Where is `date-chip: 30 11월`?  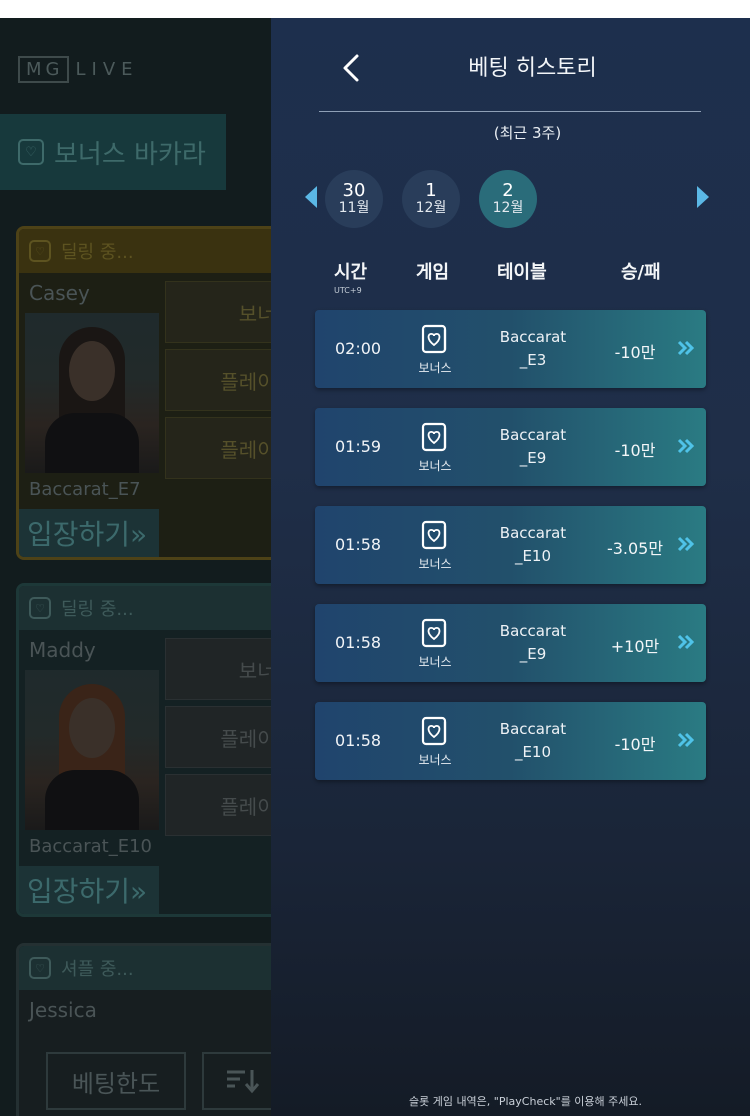 date-chip: 30 11월 is located at coordinates (354, 199).